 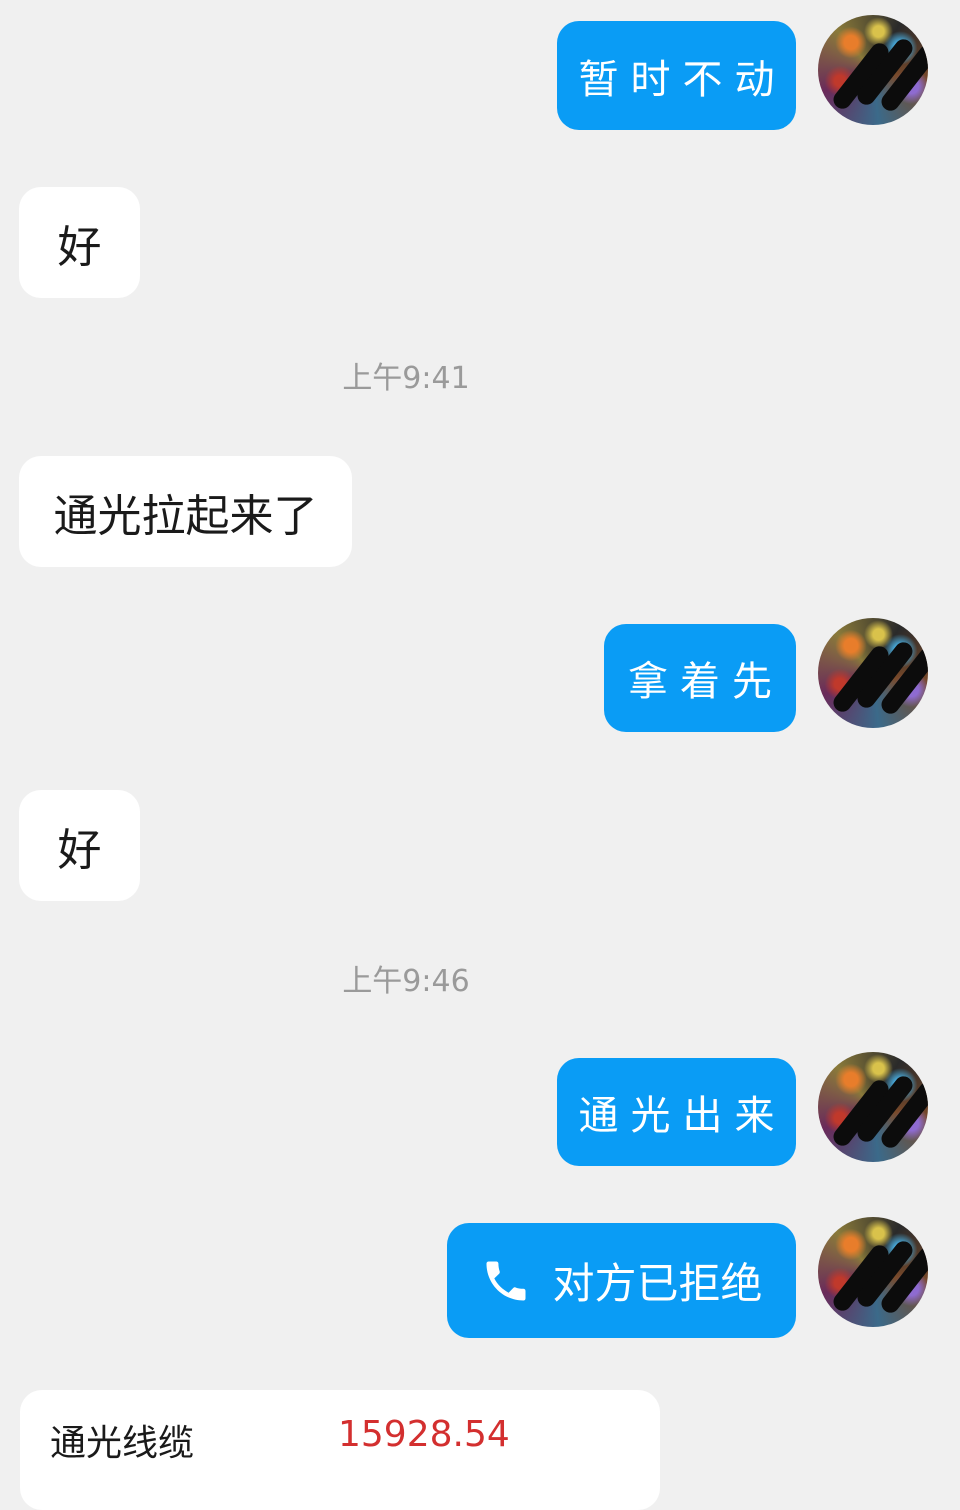 What do you see at coordinates (122, 1443) in the screenshot?
I see `stock-name: 通光线缆` at bounding box center [122, 1443].